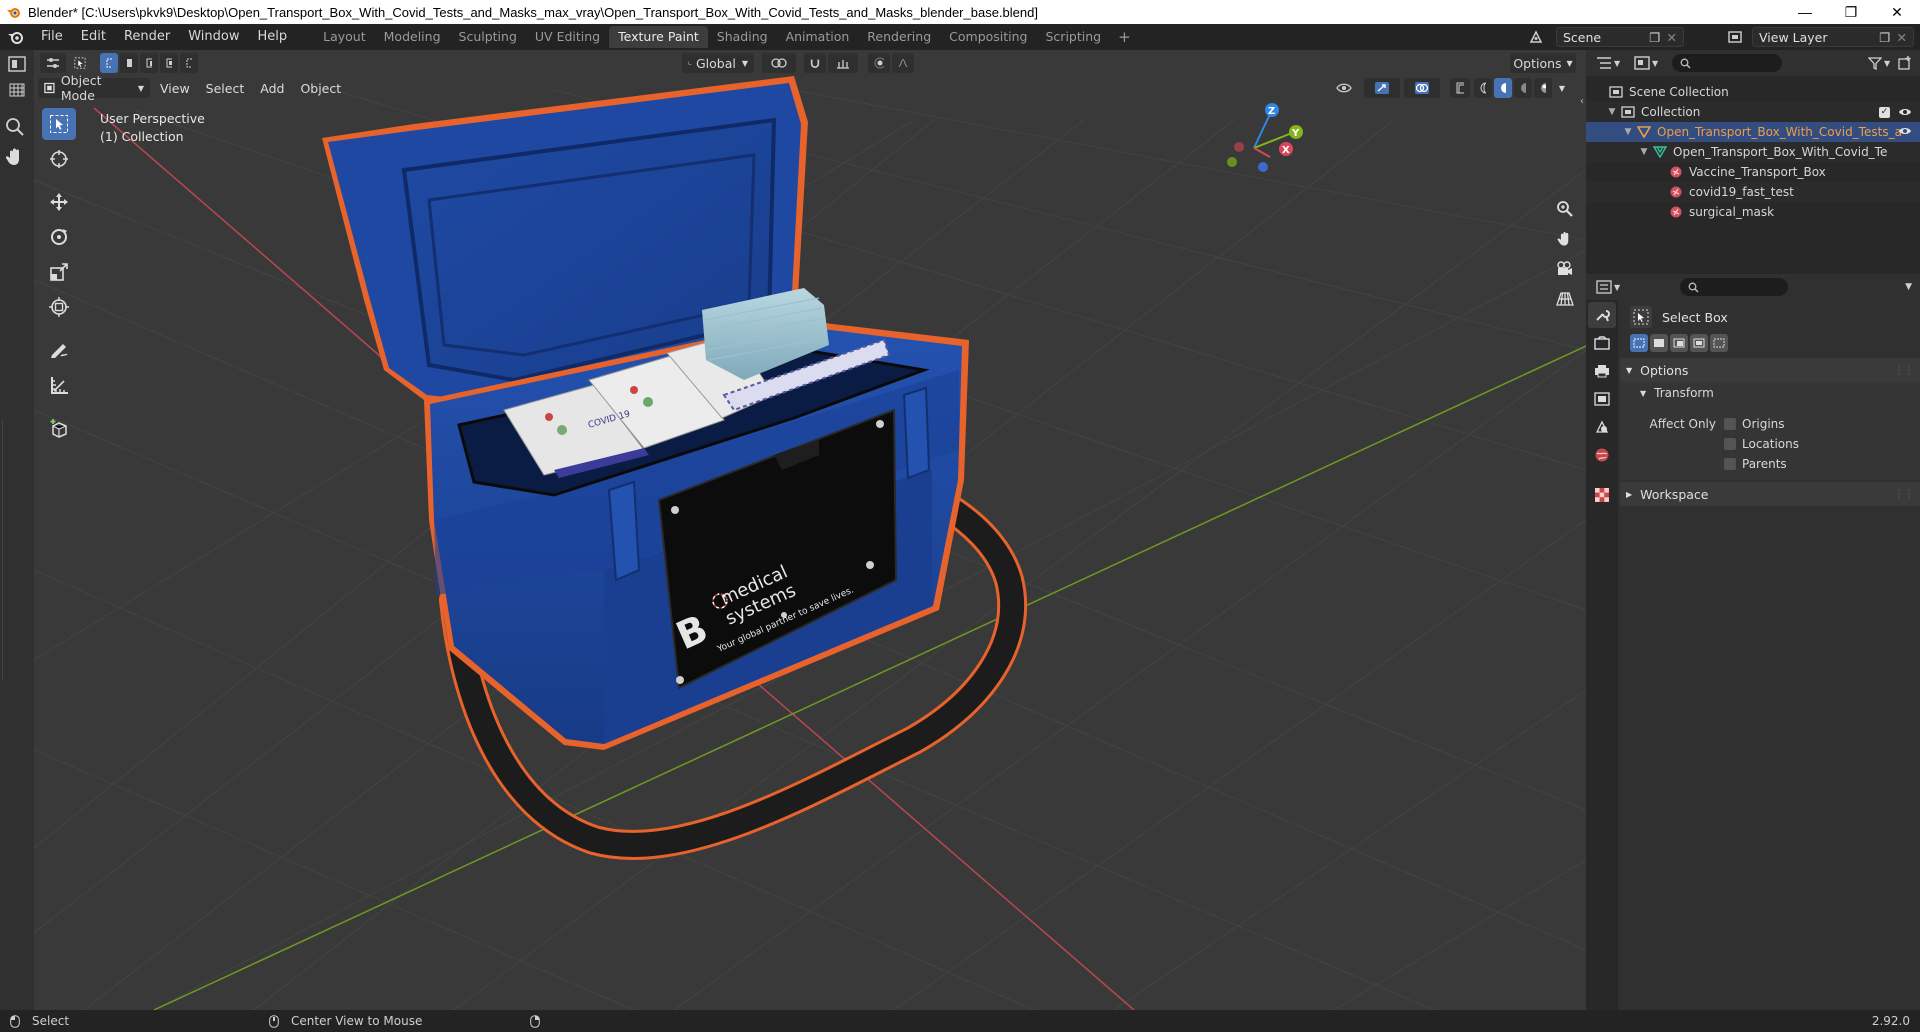  Describe the element at coordinates (1730, 424) in the screenshot. I see `origins-checkbox` at that location.